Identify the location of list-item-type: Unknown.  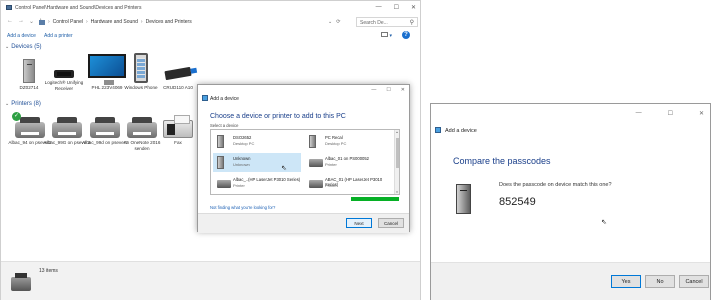
(241, 164).